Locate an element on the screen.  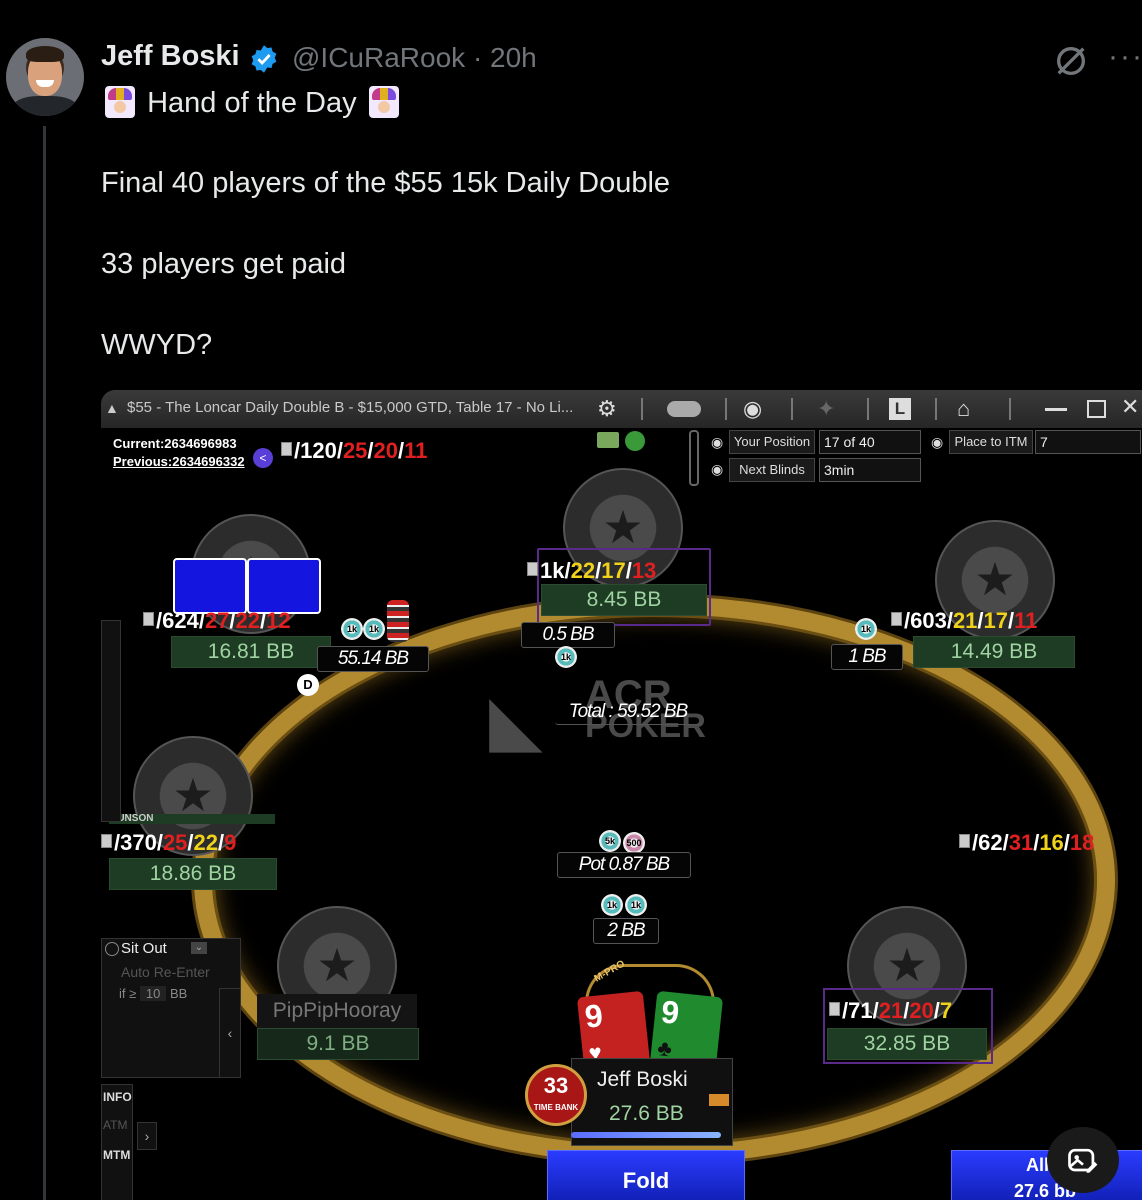
seat-stack-top: 8.45 BB is located at coordinates (624, 600).